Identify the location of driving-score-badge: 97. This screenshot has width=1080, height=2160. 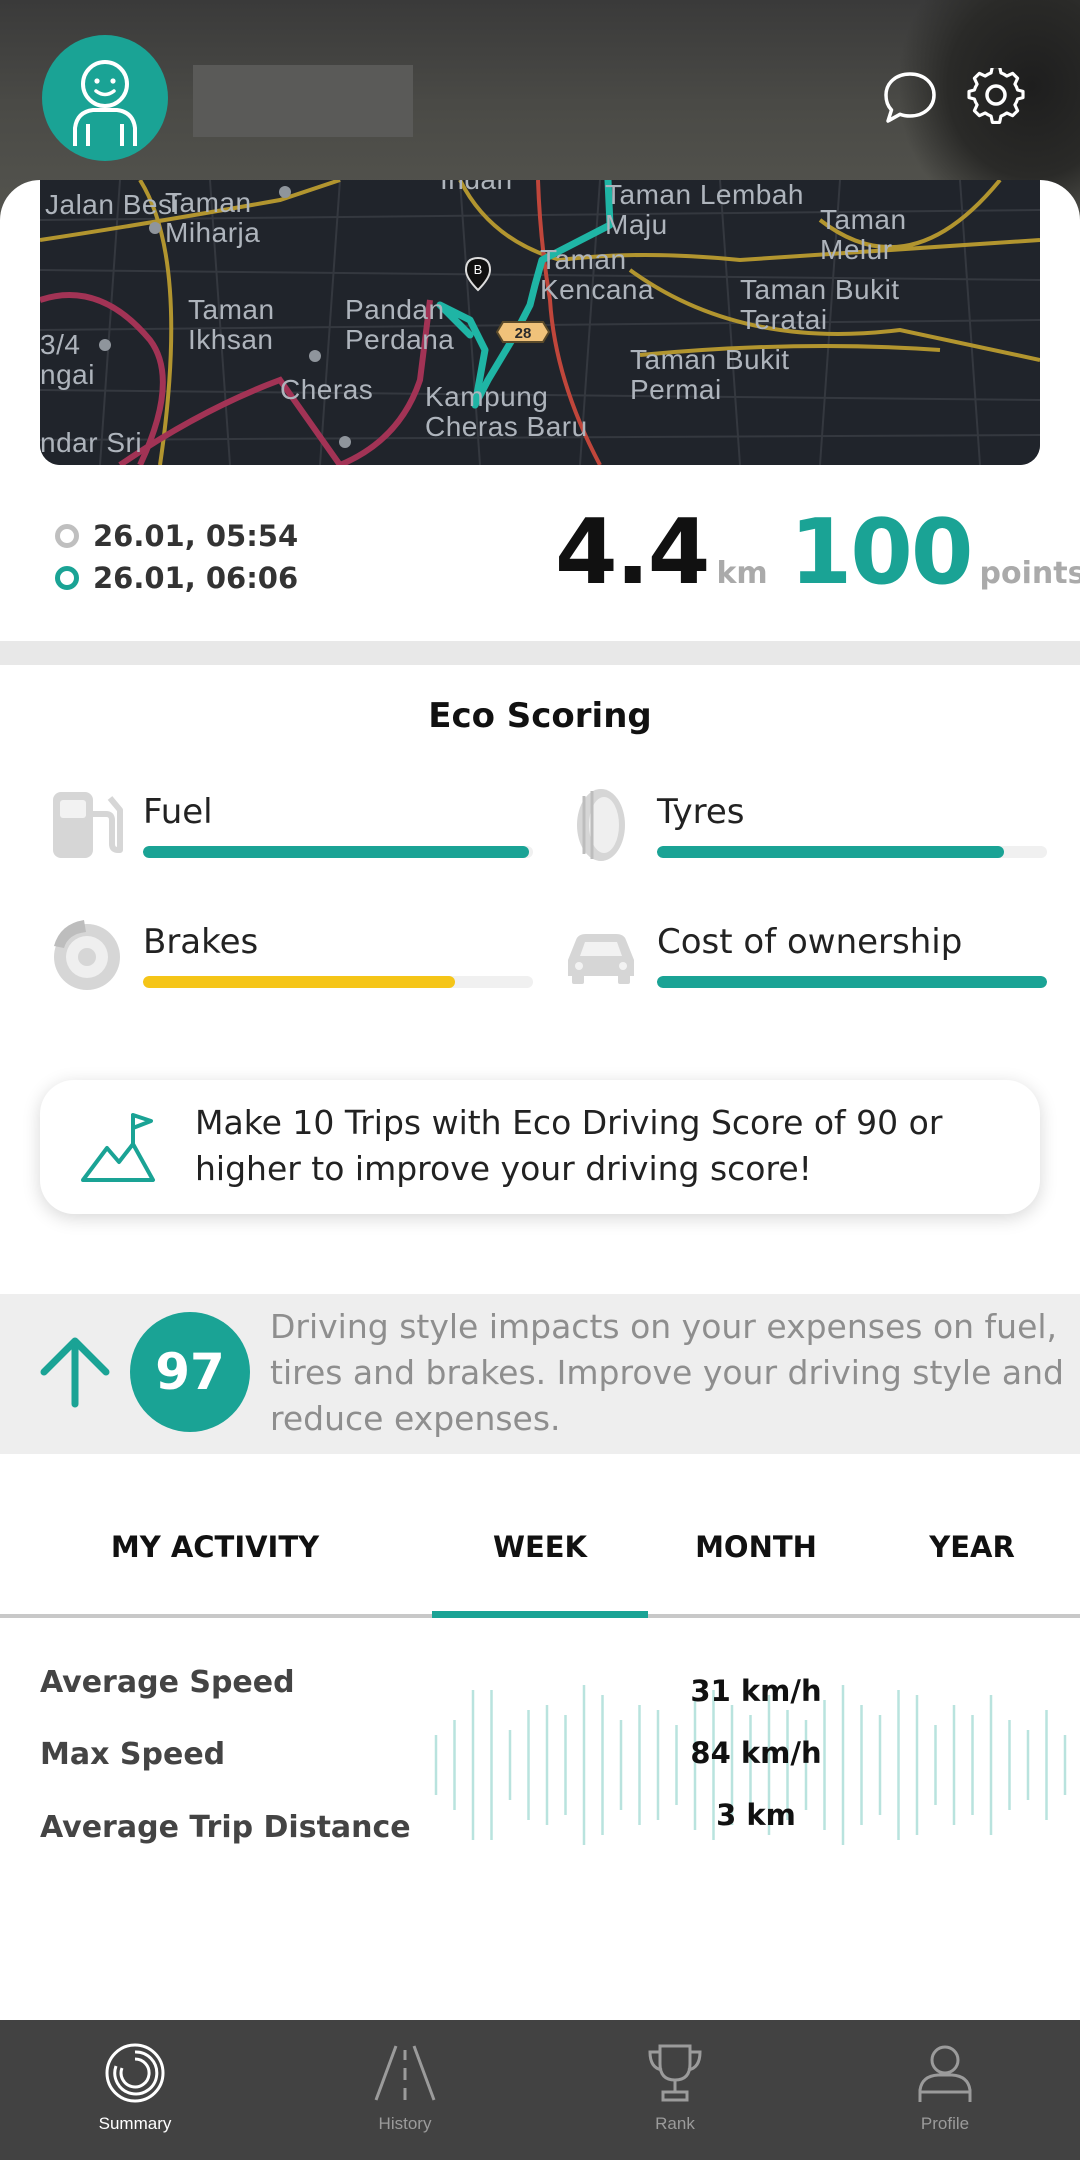
(190, 1372).